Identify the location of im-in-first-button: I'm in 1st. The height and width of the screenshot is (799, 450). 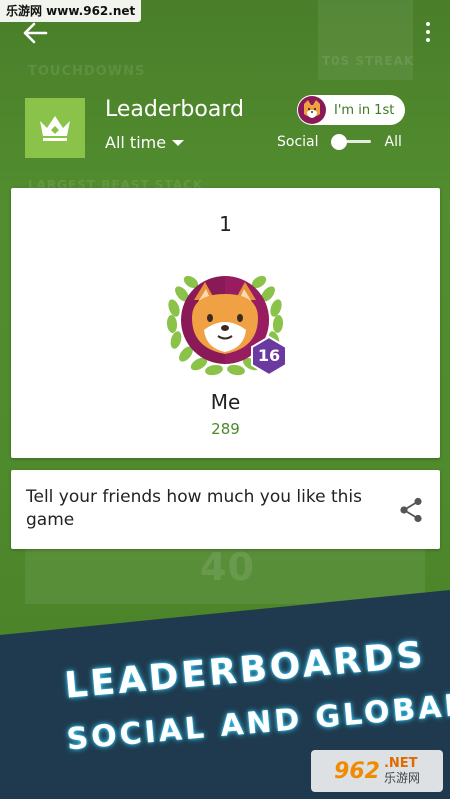
(351, 110).